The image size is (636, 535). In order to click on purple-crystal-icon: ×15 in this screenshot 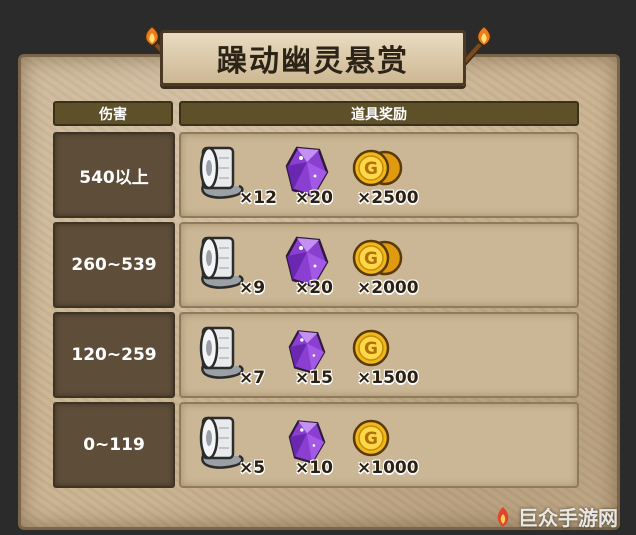, I will do `click(312, 357)`.